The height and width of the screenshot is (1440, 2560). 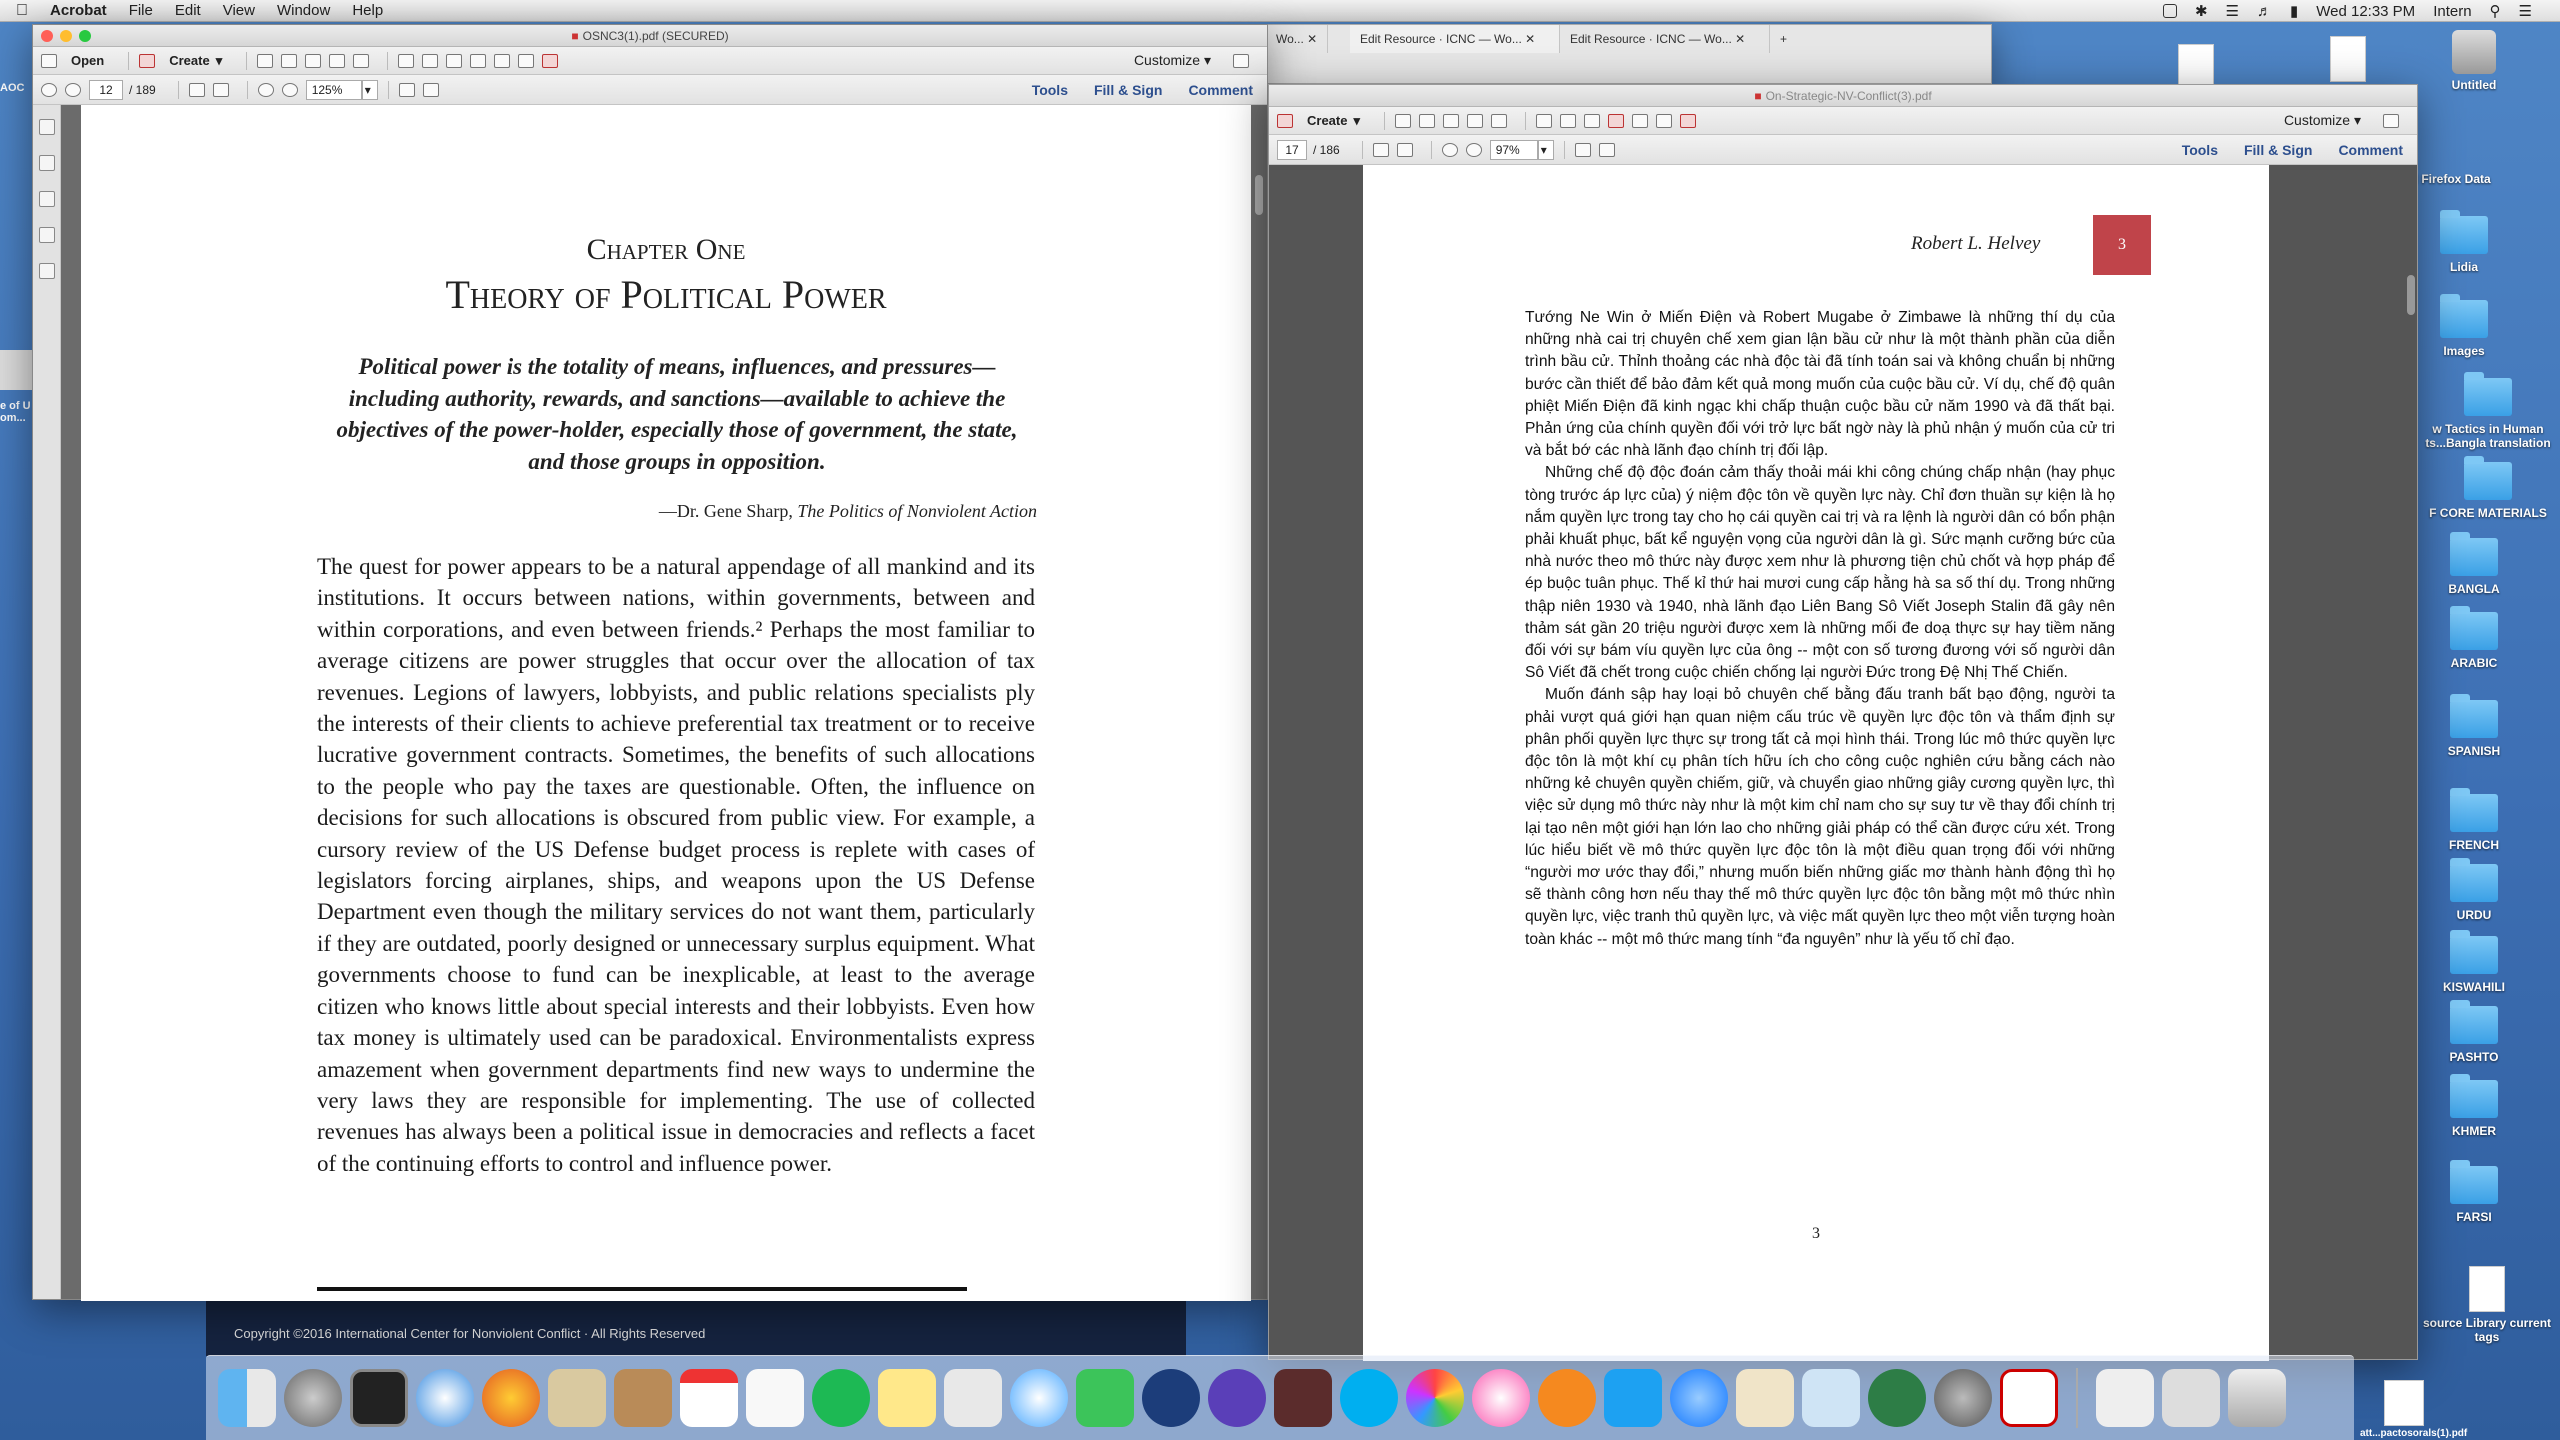 I want to click on desktop-folder-khmer: KHMER, so click(x=2474, y=1106).